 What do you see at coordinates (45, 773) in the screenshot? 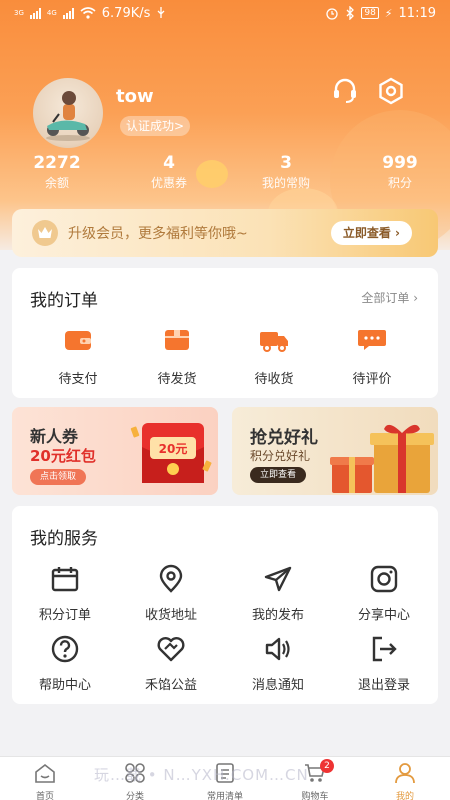
I see `home-icon` at bounding box center [45, 773].